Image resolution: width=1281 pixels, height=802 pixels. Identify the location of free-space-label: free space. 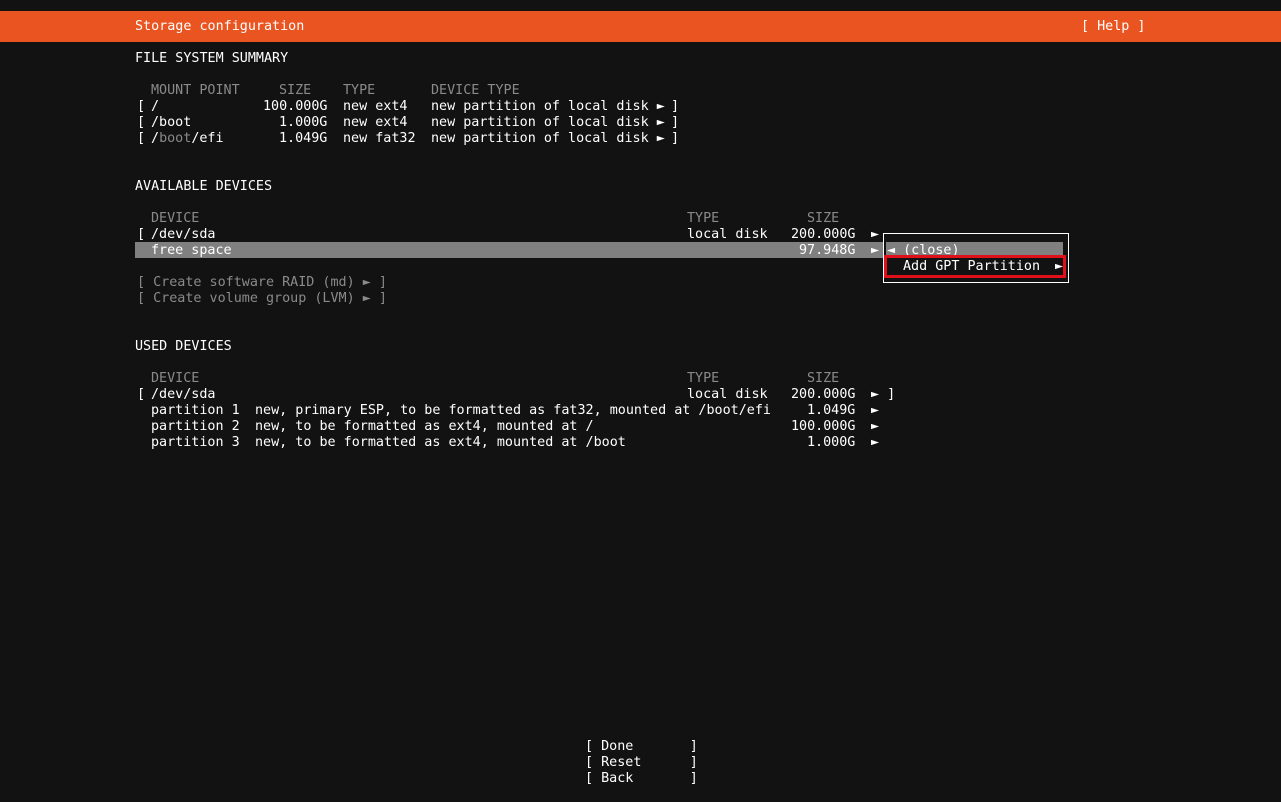
(191, 250).